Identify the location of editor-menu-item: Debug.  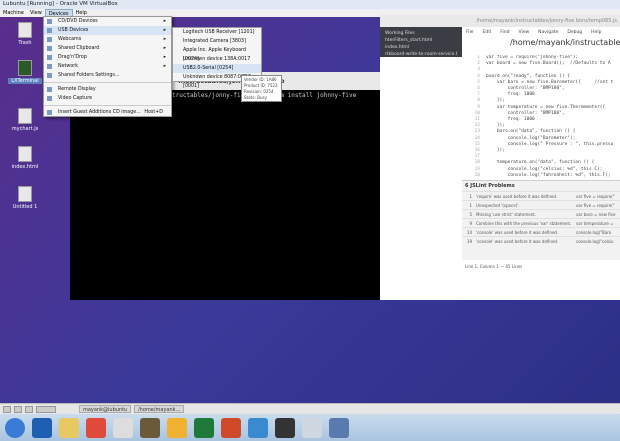
(574, 32).